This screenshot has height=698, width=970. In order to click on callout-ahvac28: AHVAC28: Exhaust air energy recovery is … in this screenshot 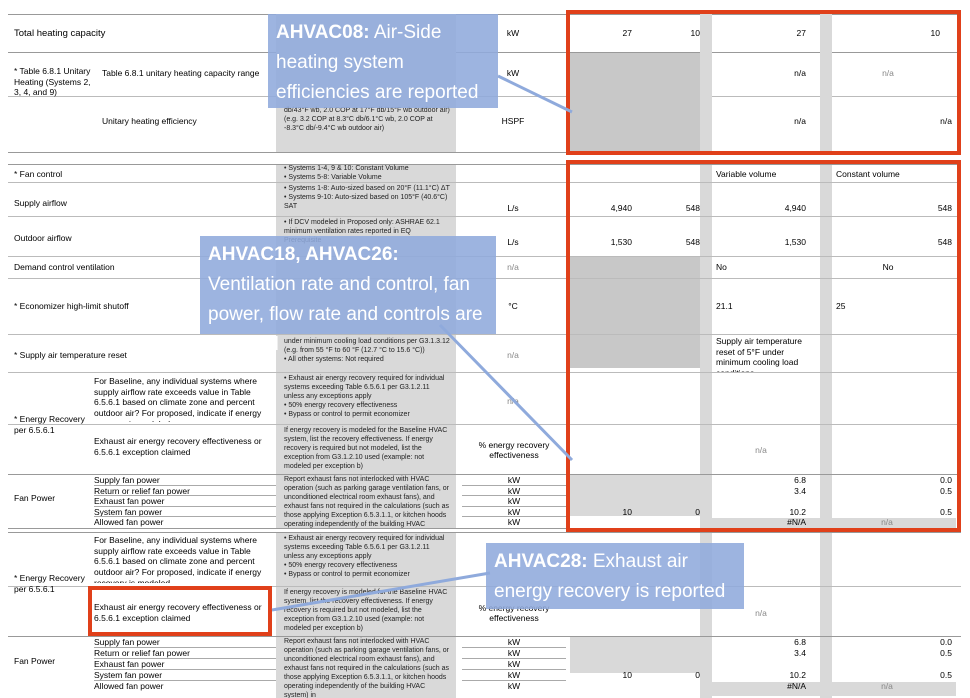, I will do `click(615, 576)`.